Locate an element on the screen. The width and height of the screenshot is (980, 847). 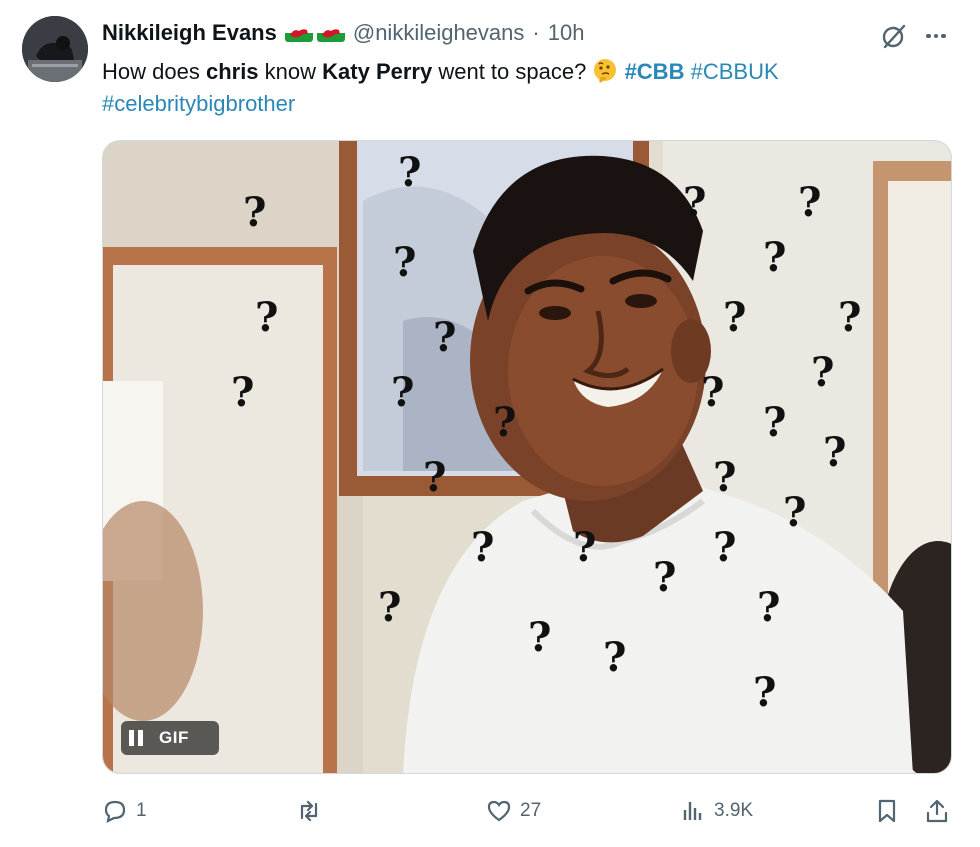
hashtag-celebritybigbrother: #celebritybigbrother is located at coordinates (198, 103).